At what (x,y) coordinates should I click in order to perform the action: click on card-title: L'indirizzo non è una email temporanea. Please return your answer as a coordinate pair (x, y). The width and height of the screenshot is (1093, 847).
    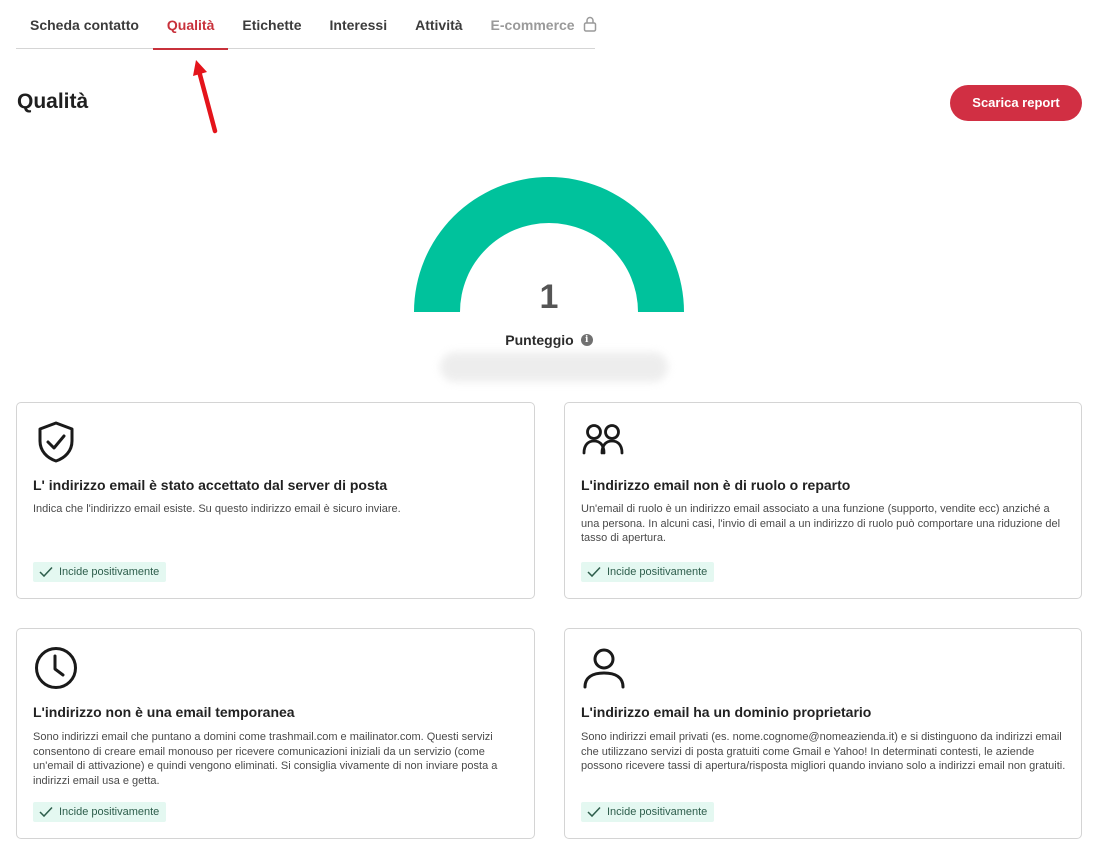
    Looking at the image, I should click on (164, 712).